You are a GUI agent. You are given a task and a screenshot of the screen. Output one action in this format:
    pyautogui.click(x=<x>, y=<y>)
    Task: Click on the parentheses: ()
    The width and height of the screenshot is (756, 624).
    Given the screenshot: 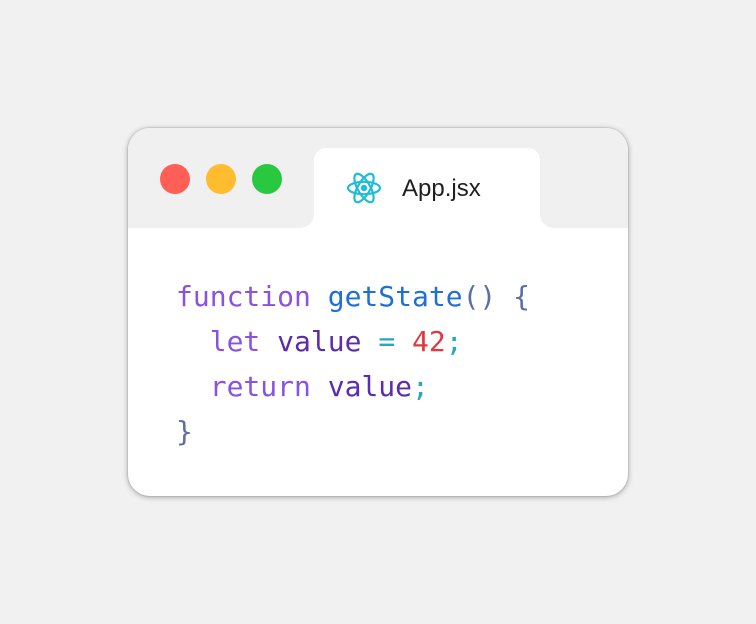 What is the action you would take?
    pyautogui.click(x=479, y=296)
    